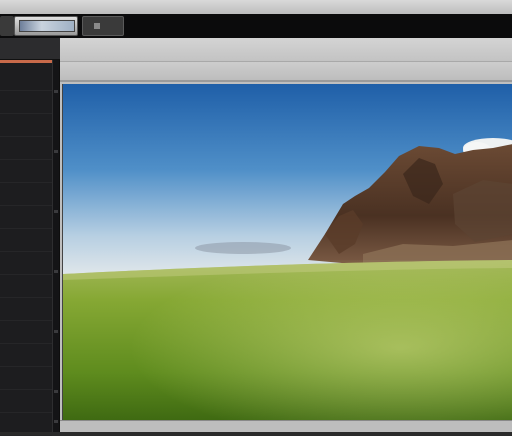 The width and height of the screenshot is (512, 436). I want to click on image-tab, so click(46, 26).